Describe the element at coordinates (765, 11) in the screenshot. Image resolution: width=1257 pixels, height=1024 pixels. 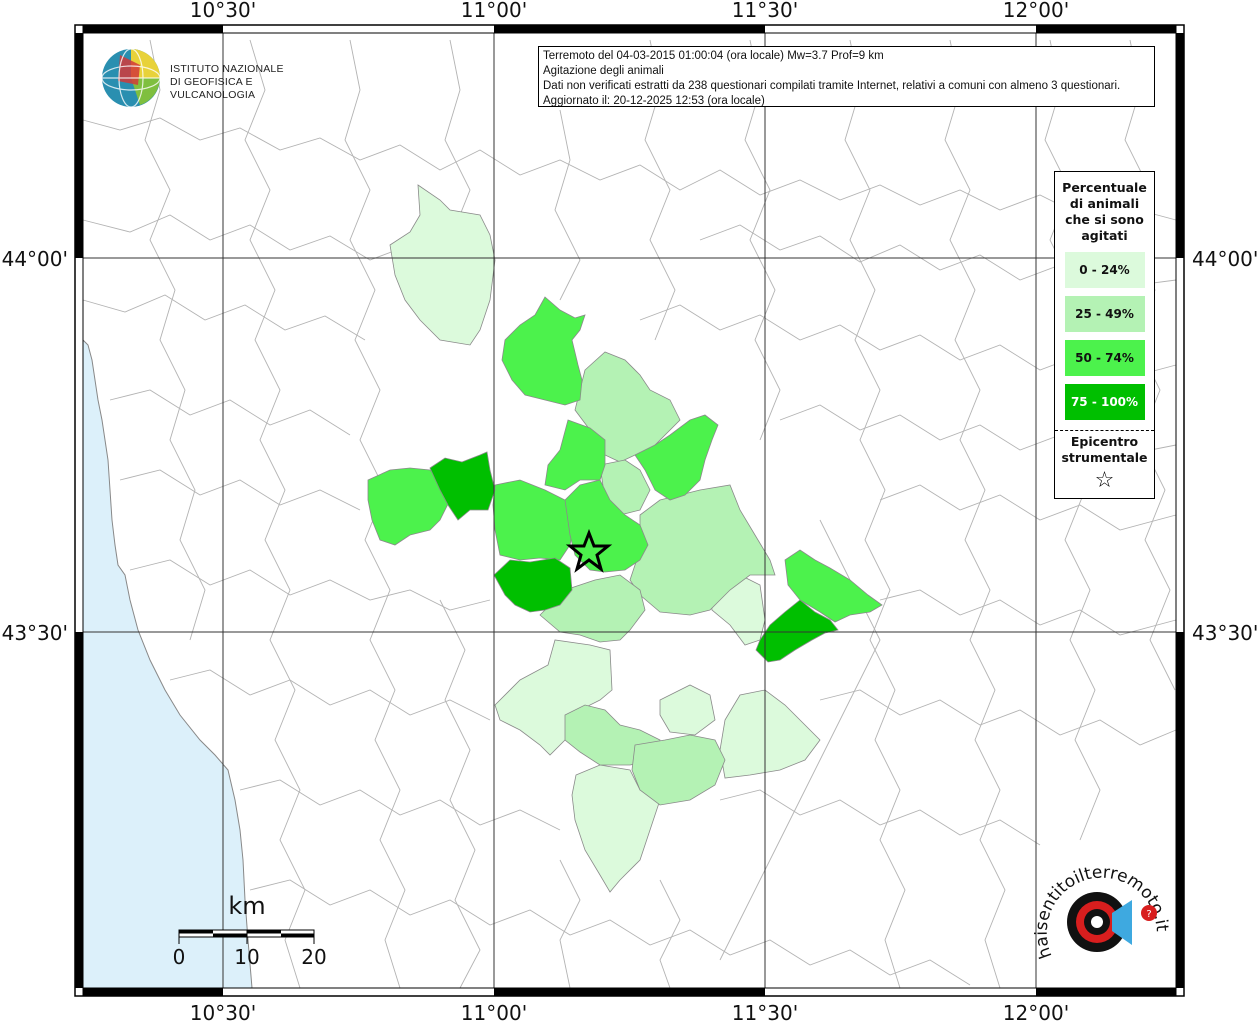
I see `x-top-label: 11°30'` at that location.